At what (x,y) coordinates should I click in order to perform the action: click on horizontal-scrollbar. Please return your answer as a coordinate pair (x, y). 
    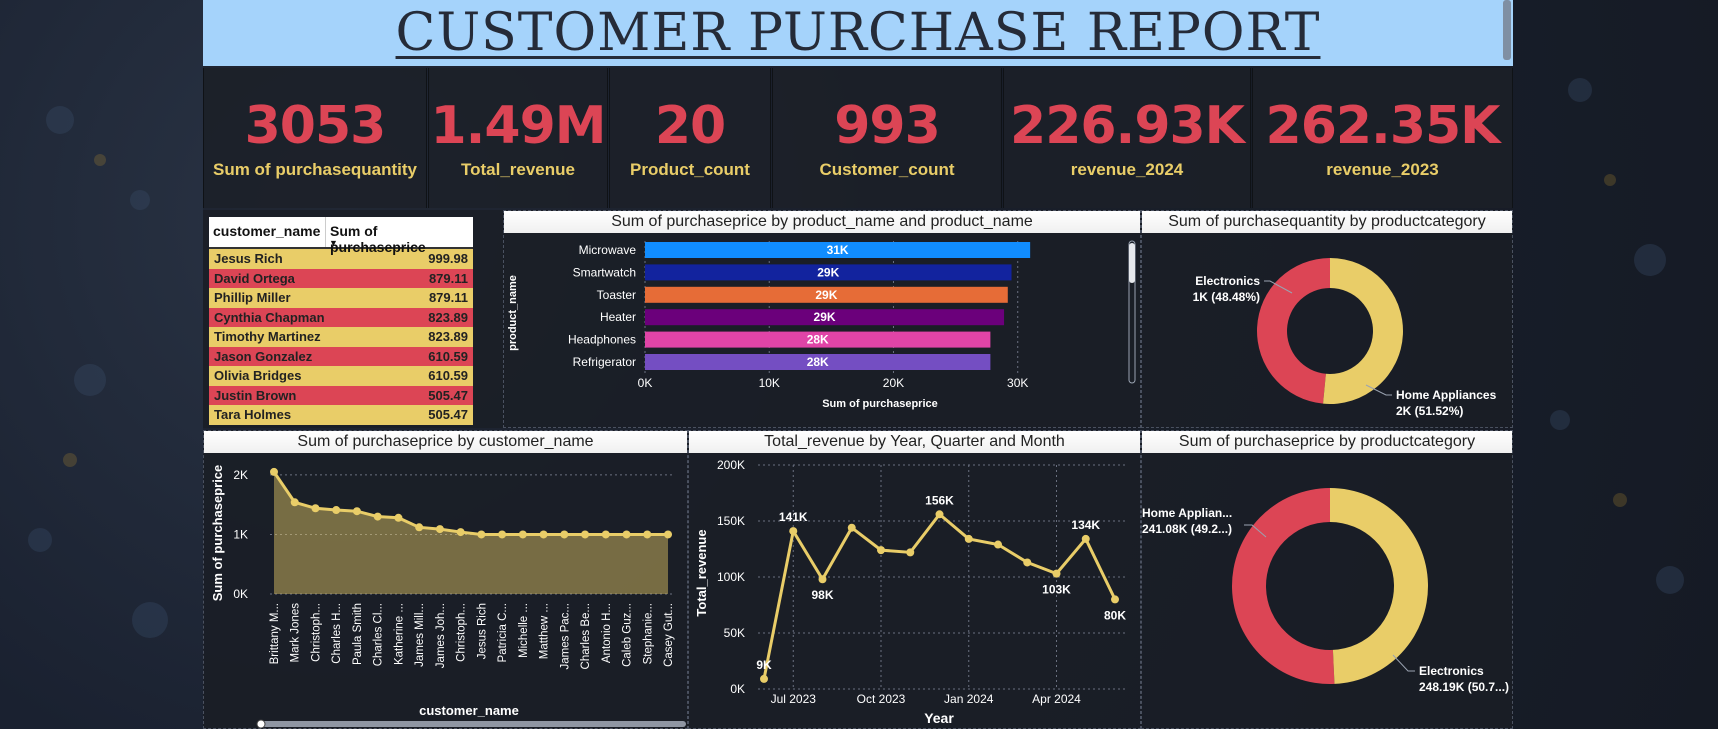
    Looking at the image, I should click on (472, 724).